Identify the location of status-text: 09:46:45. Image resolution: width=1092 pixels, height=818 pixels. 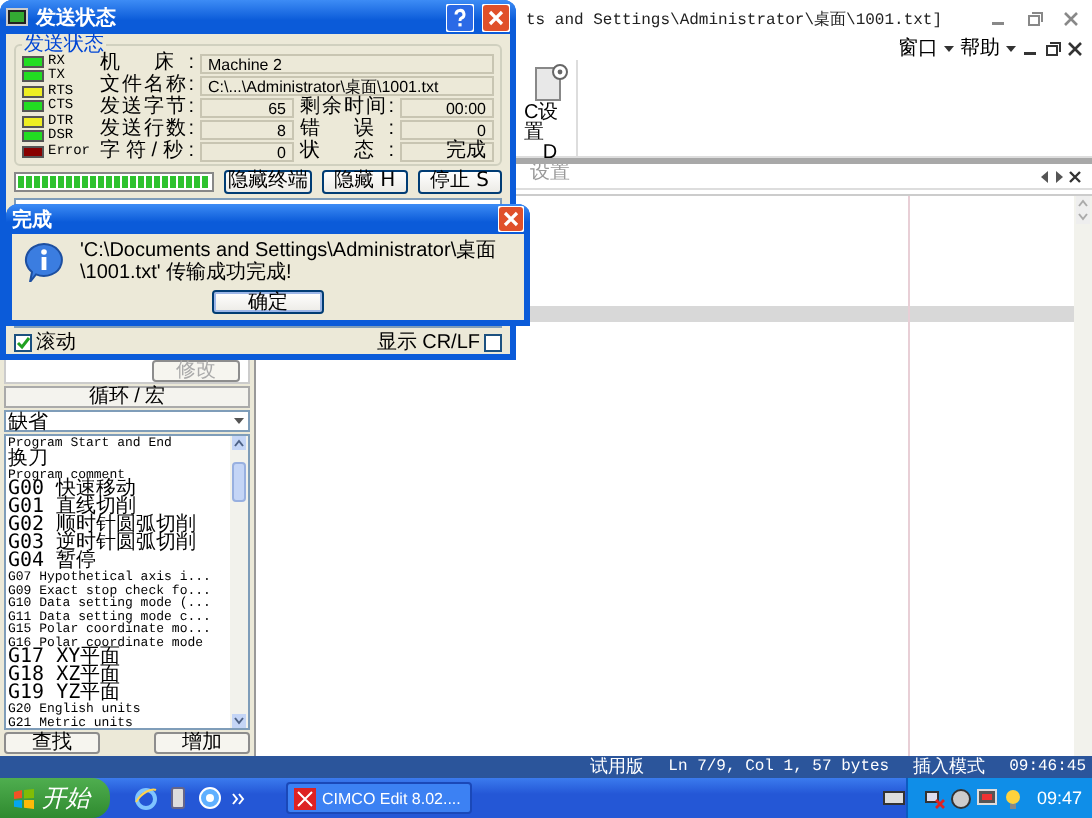
(1047, 767).